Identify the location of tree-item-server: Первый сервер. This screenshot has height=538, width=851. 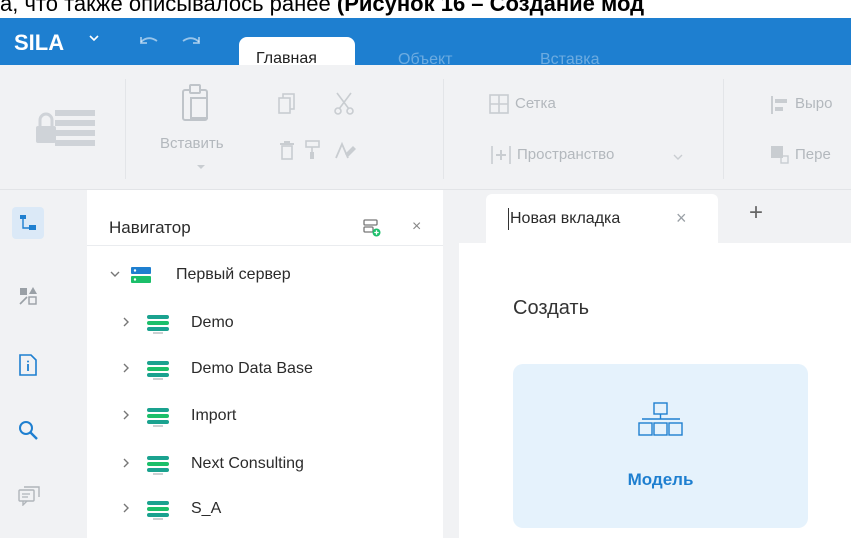
(265, 276).